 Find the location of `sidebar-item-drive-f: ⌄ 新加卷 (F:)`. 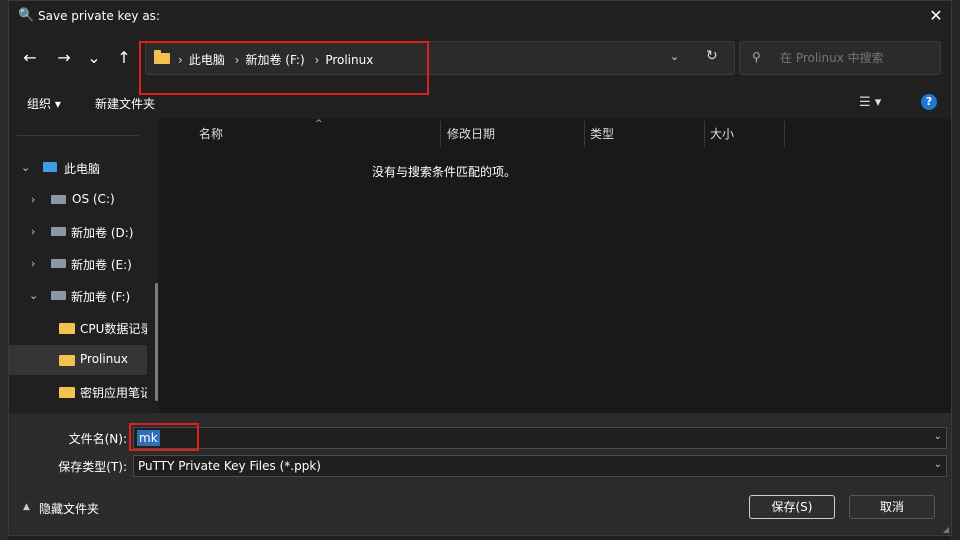

sidebar-item-drive-f: ⌄ 新加卷 (F:) is located at coordinates (78, 296).